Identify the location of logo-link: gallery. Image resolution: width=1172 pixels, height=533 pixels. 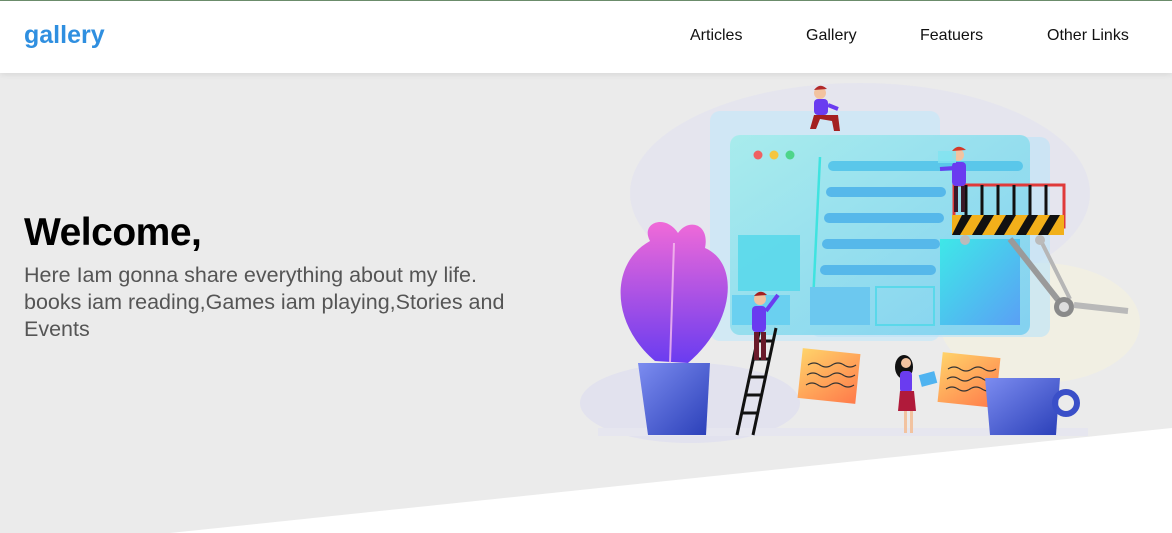
(64, 35).